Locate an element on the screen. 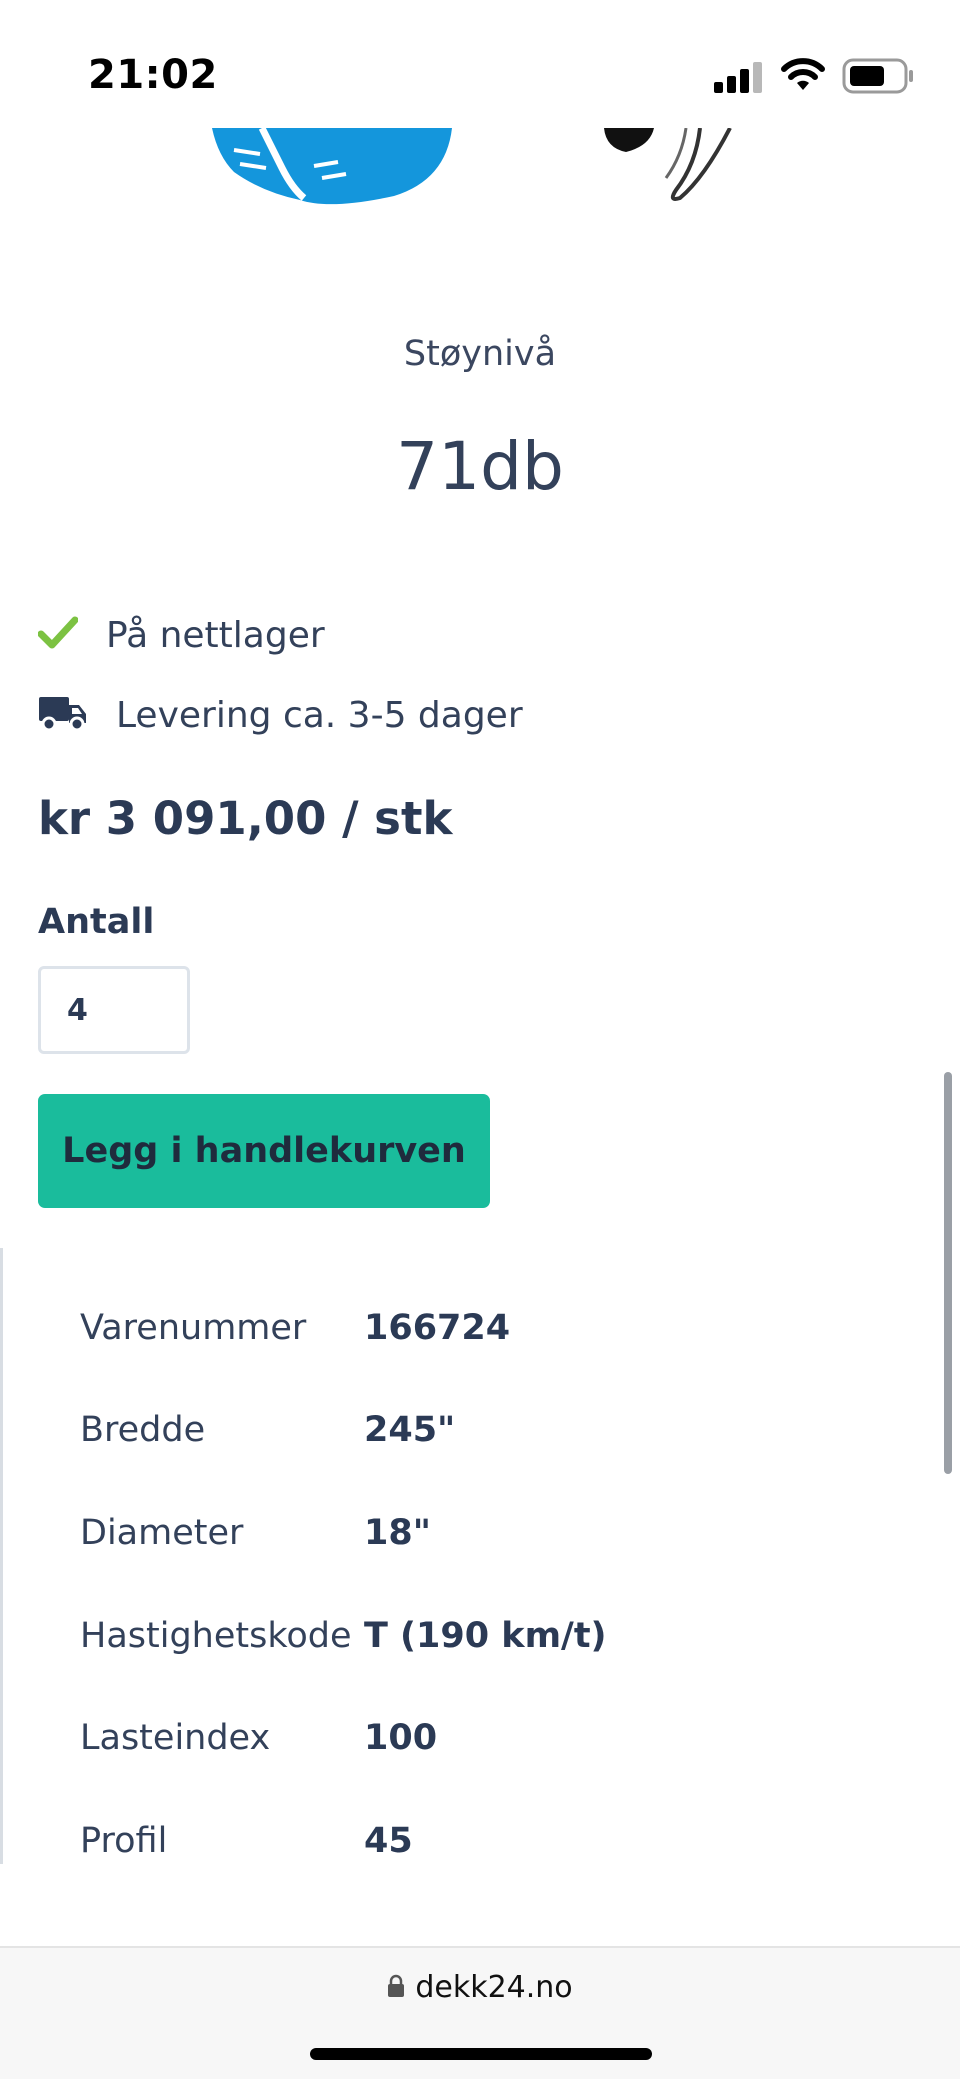  delivery-text: Levering ca. 3-5 dager is located at coordinates (319, 715).